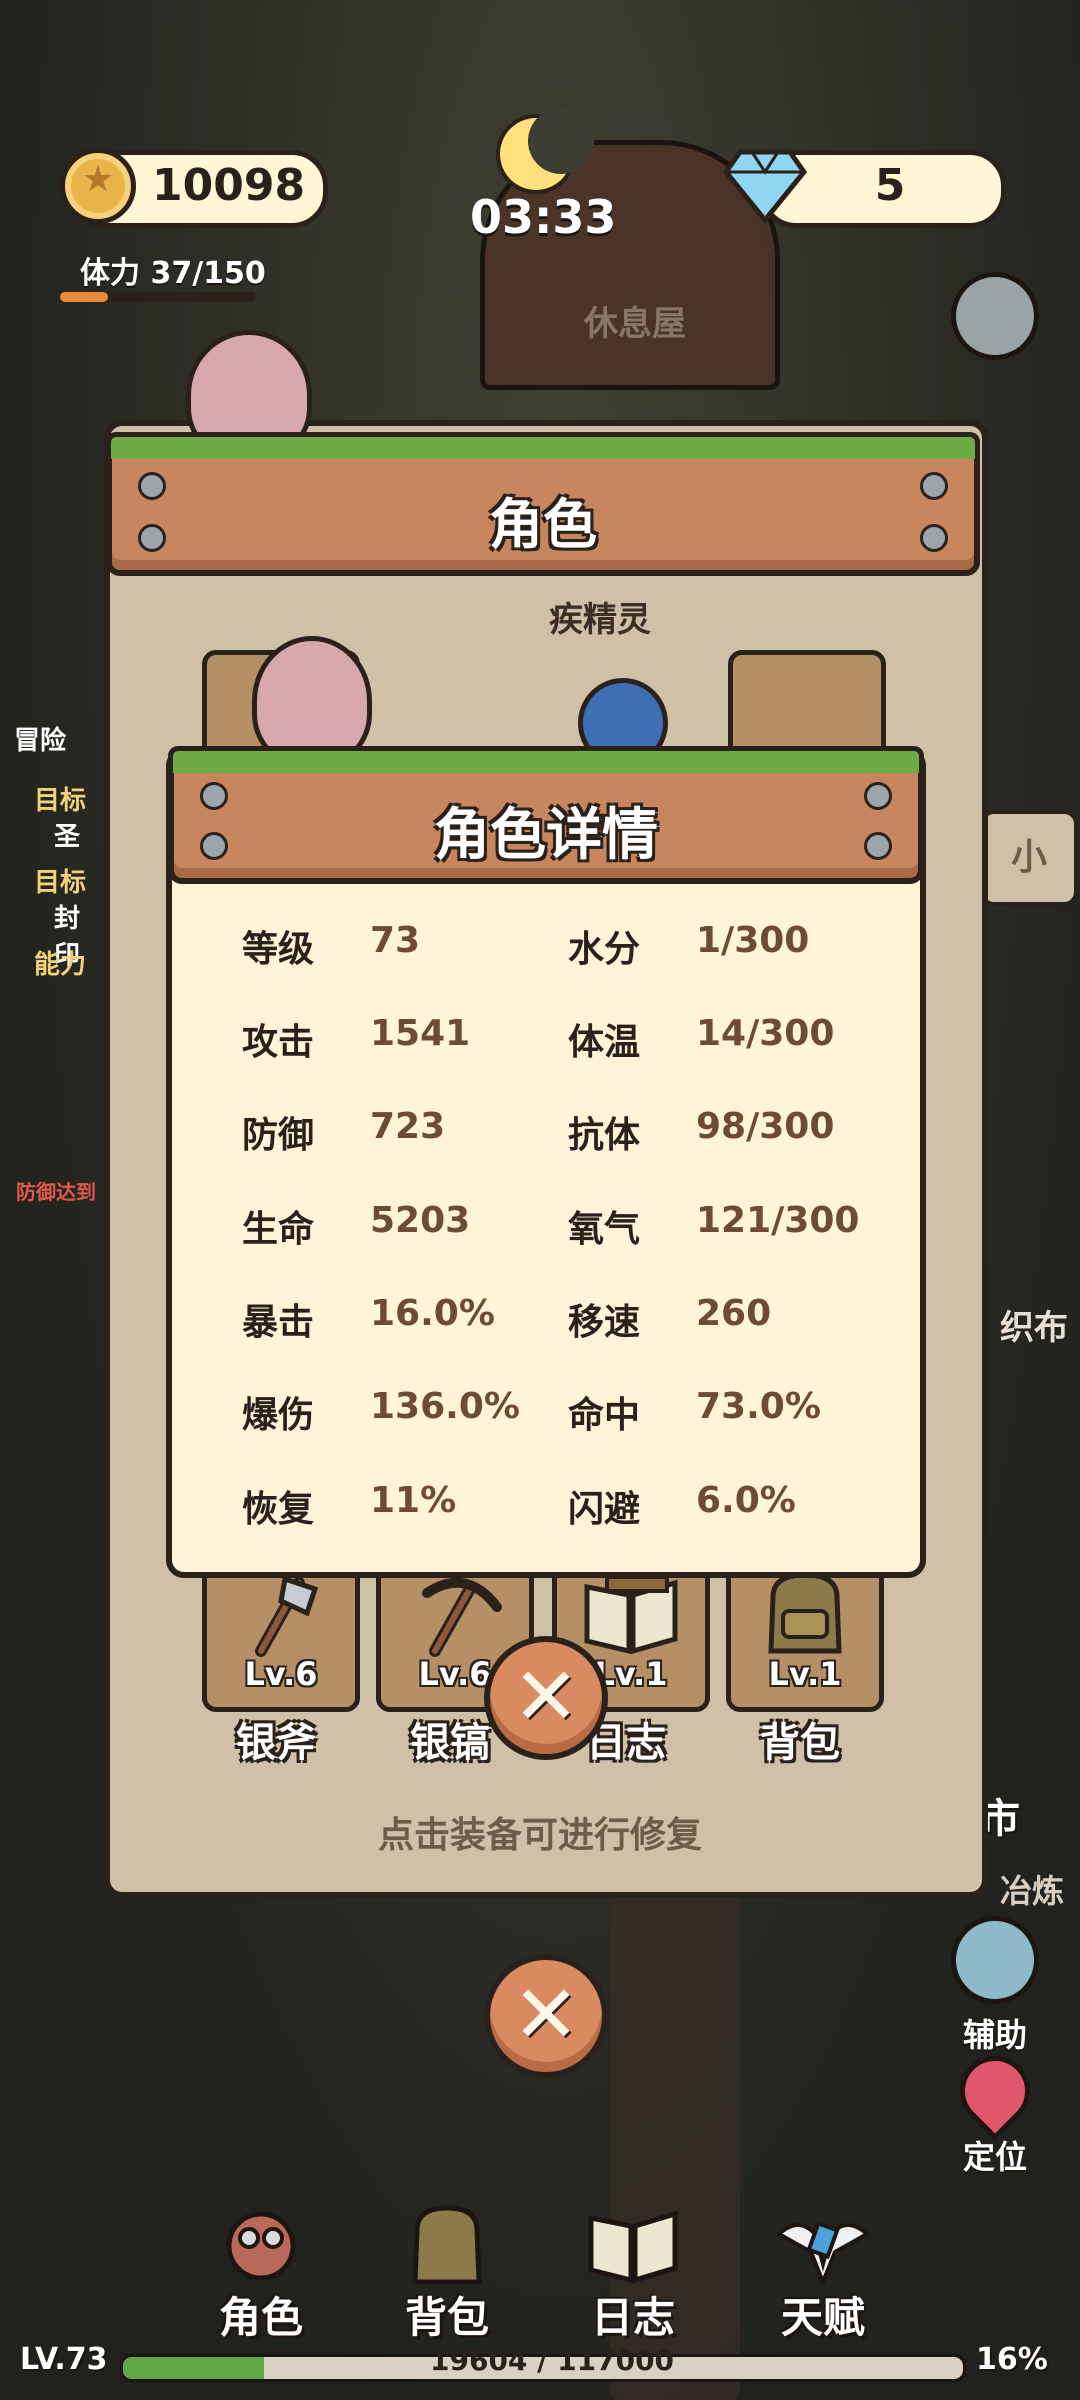 This screenshot has height=2400, width=1080. I want to click on assist-label: 辅助, so click(994, 2035).